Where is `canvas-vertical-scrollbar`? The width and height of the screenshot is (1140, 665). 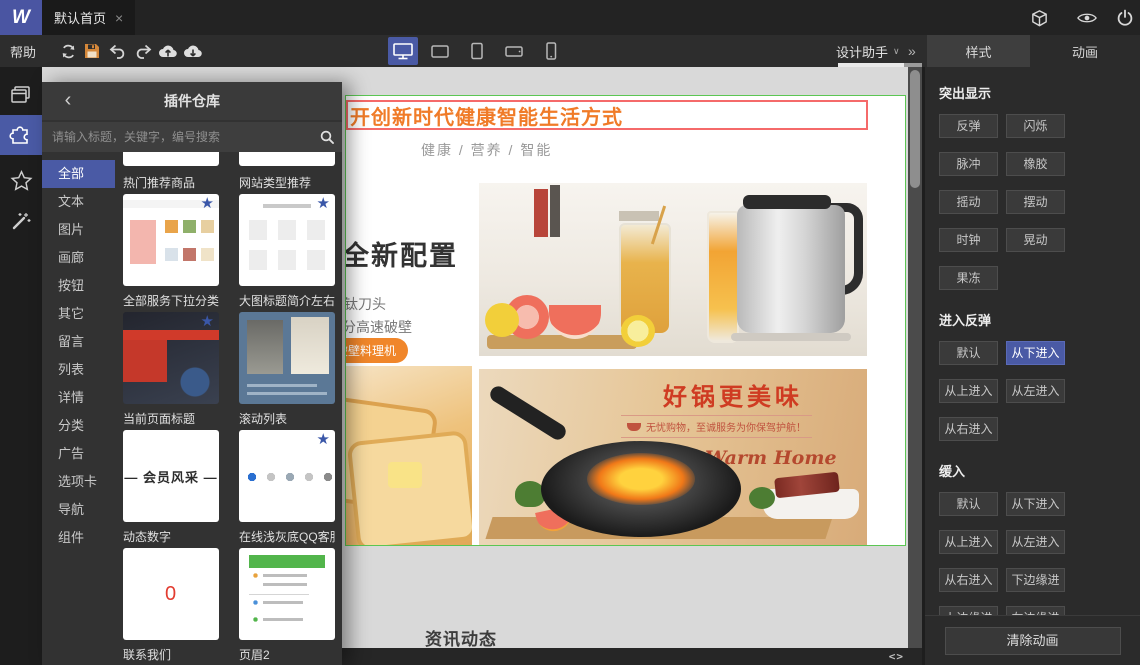 canvas-vertical-scrollbar is located at coordinates (915, 357).